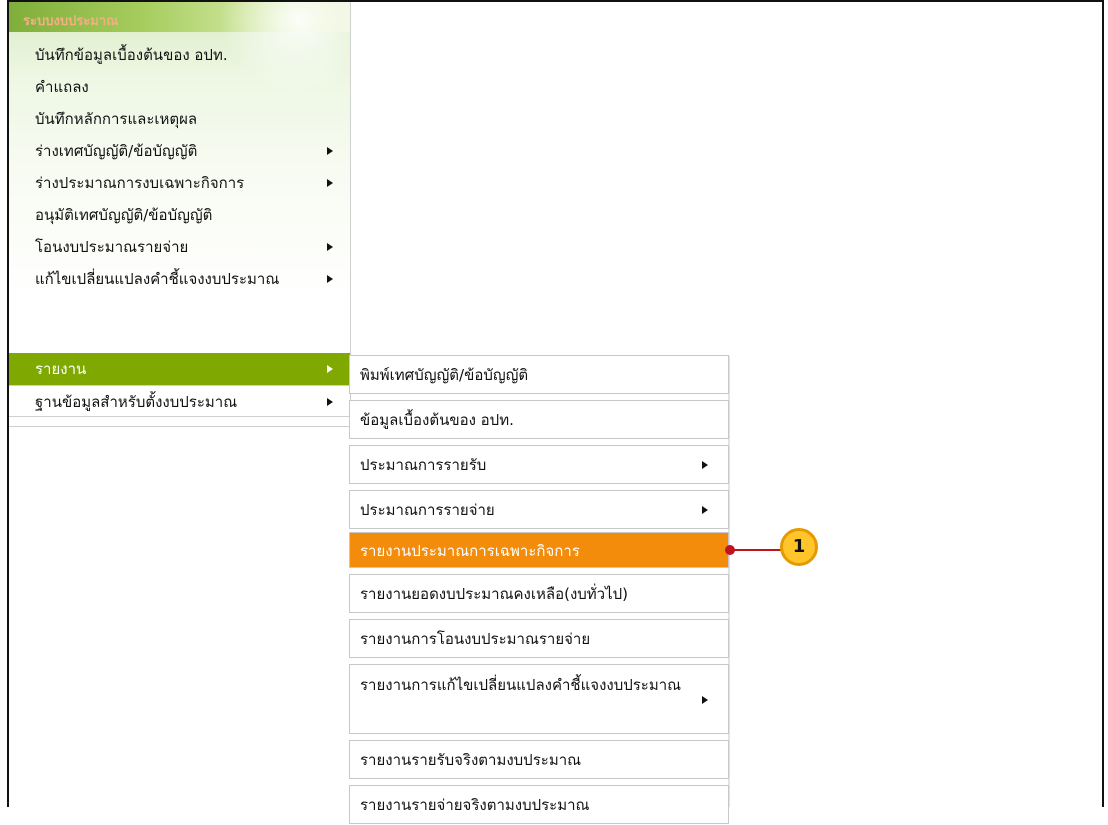 This screenshot has height=825, width=1108. Describe the element at coordinates (494, 594) in the screenshot. I see `submenu-item-label: รายงานยอดงบประมาณคงเหลือ(งบทั่วไป)` at that location.